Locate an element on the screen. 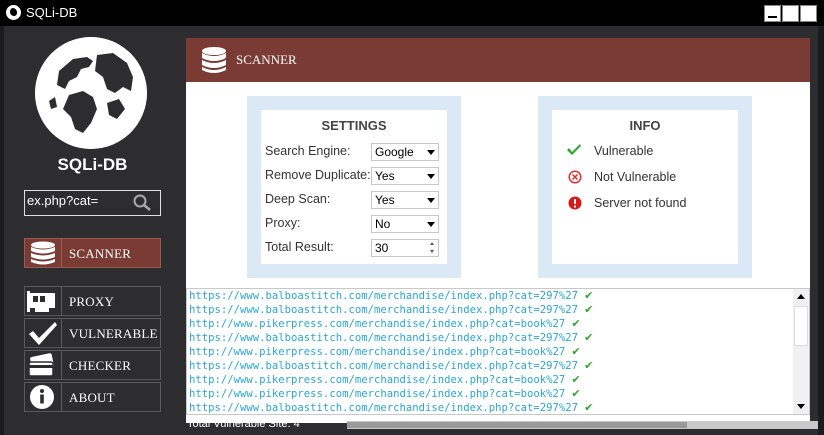  title-bar: SQLi-DB is located at coordinates (412, 13).